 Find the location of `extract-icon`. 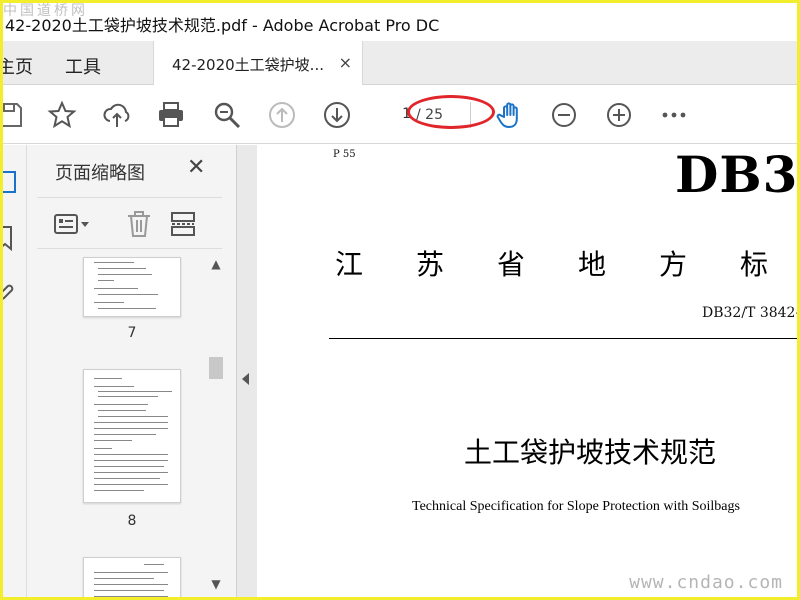

extract-icon is located at coordinates (183, 224).